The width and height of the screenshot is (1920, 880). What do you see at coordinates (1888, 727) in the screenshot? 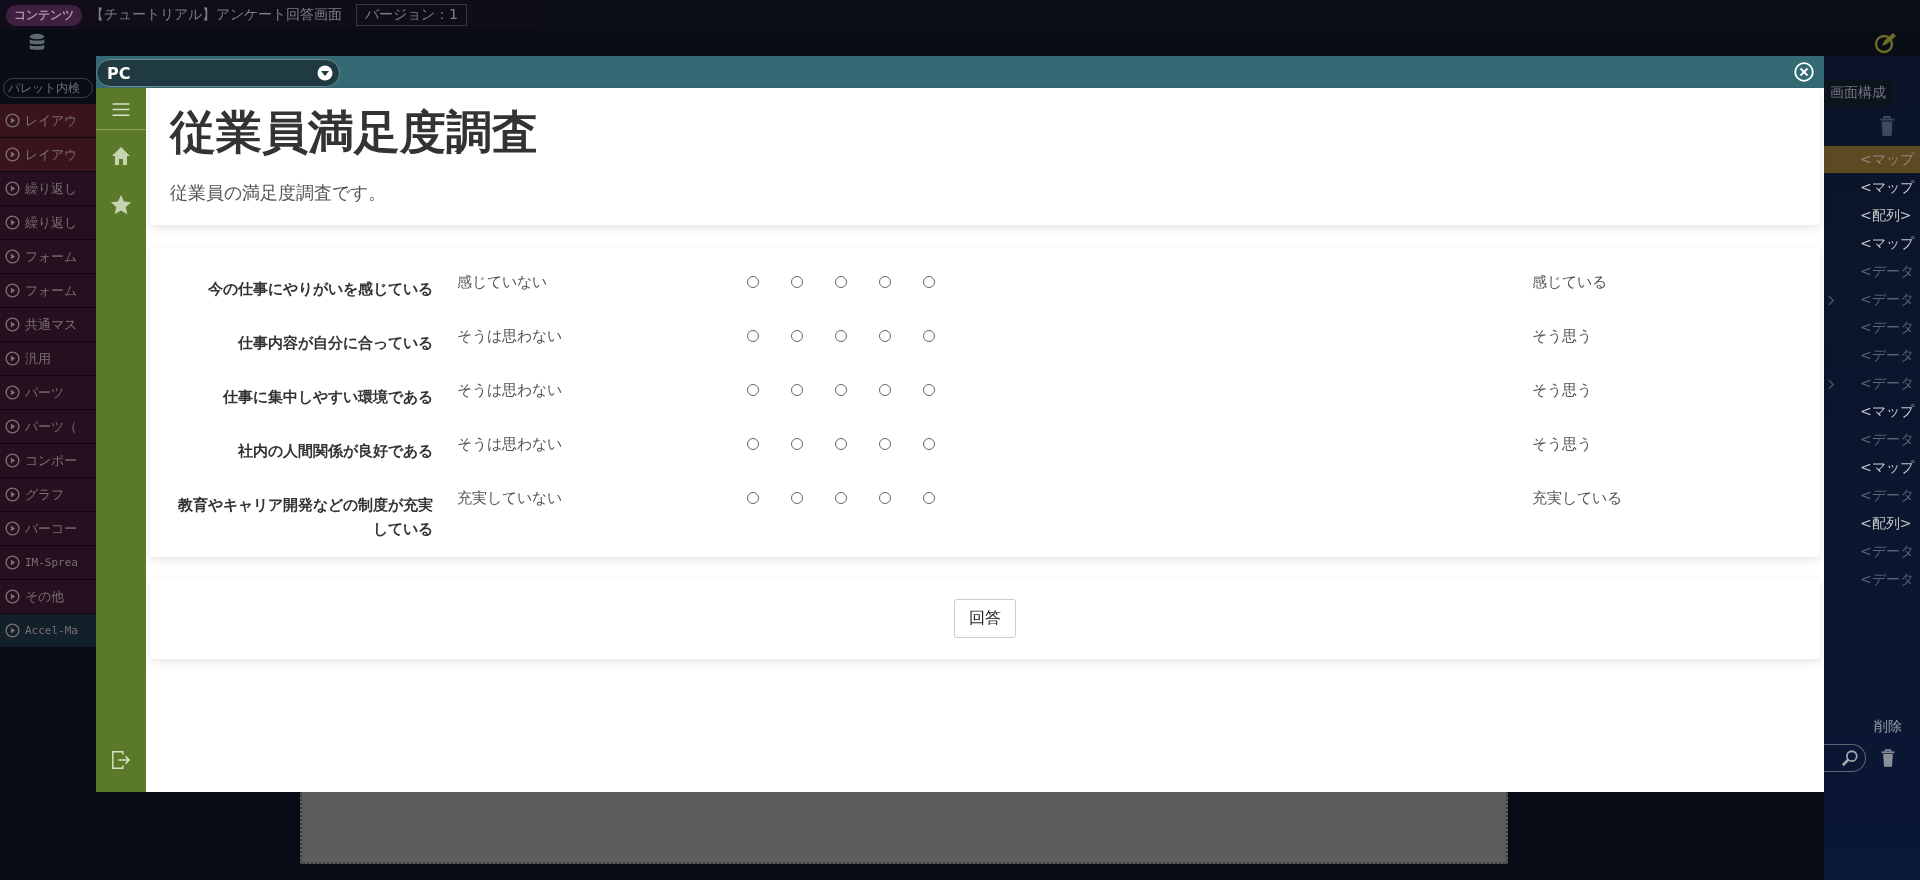
I see `delete-label: 削除` at bounding box center [1888, 727].